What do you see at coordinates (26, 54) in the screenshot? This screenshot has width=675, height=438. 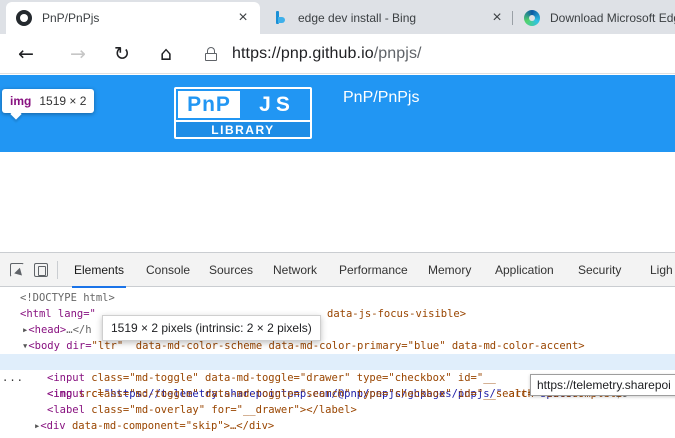 I see `back-arrow-icon: ←` at bounding box center [26, 54].